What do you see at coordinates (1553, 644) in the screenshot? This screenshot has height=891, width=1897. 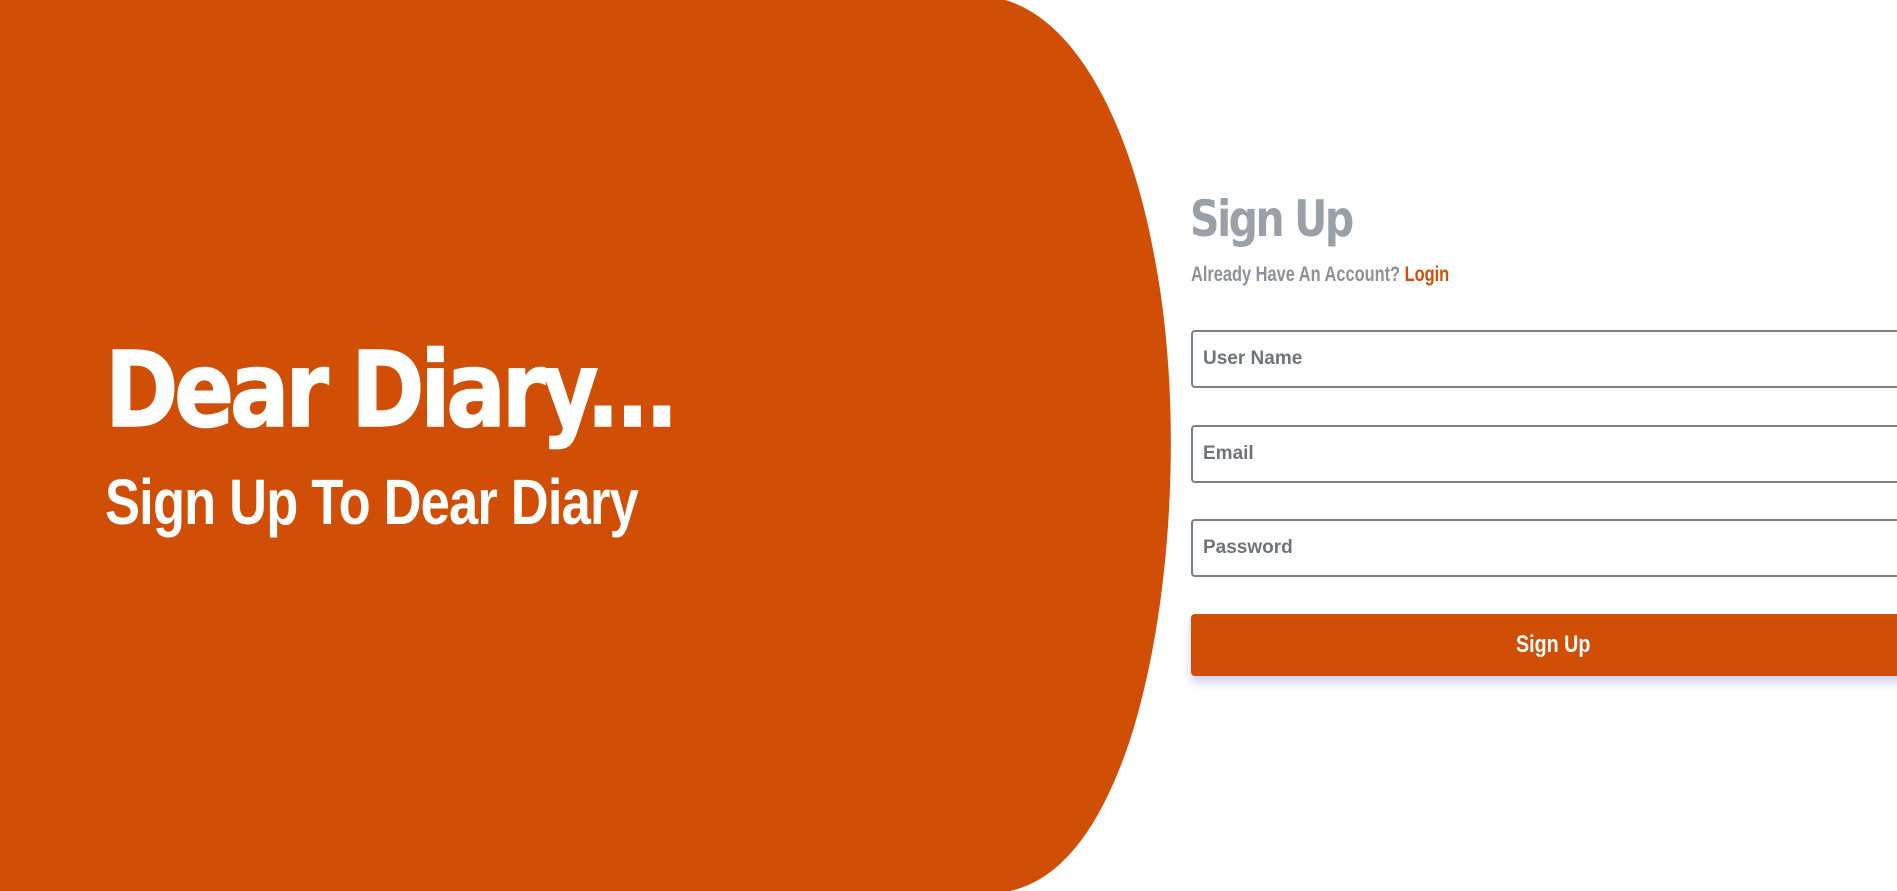 I see `sign-up-button-label: Sign Up` at bounding box center [1553, 644].